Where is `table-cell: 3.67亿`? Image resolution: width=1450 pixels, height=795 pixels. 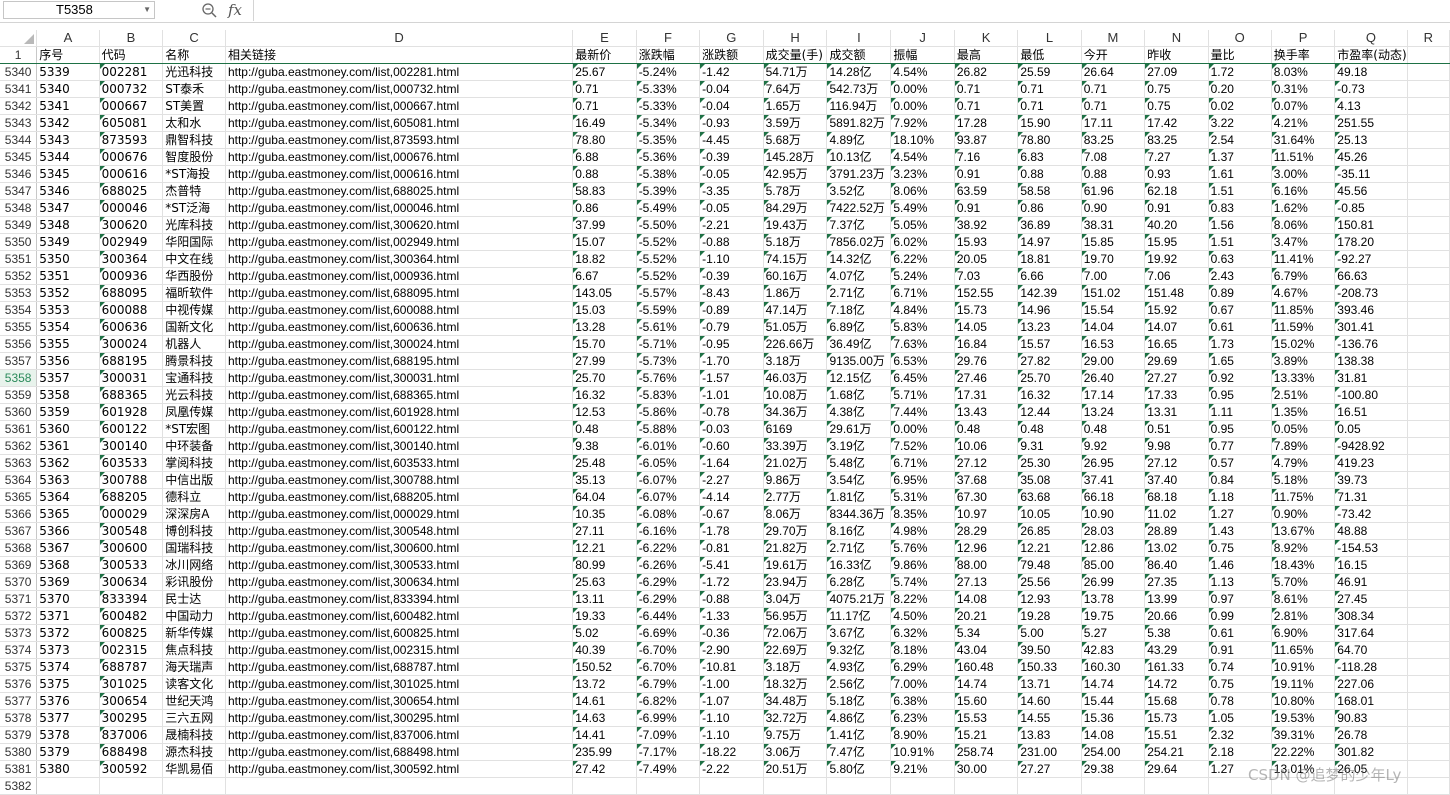 table-cell: 3.67亿 is located at coordinates (859, 633).